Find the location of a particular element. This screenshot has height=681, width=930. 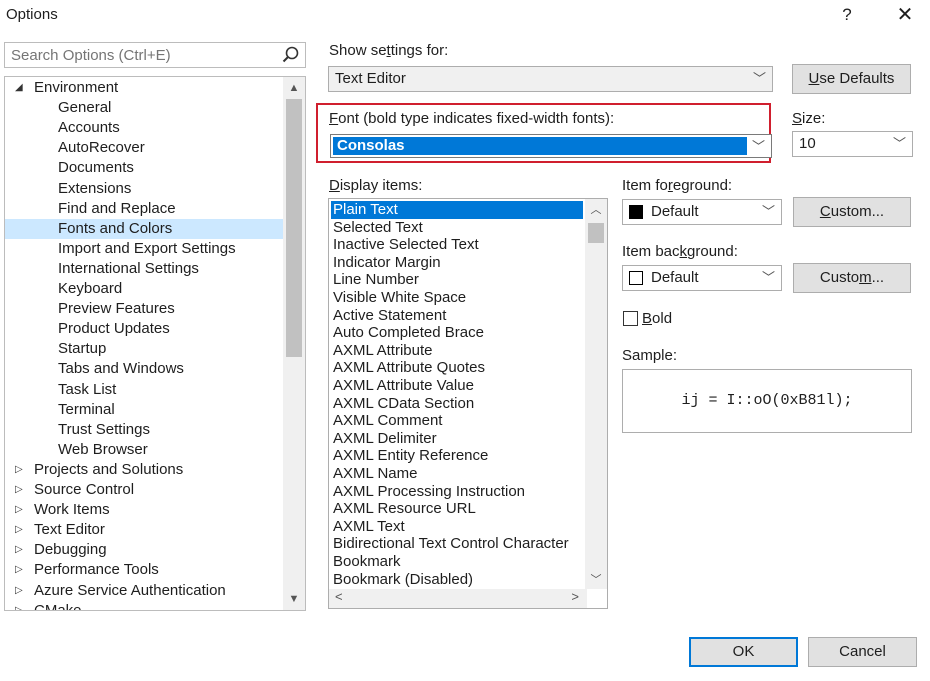

tree-item-label: Web Browser is located at coordinates (103, 449).